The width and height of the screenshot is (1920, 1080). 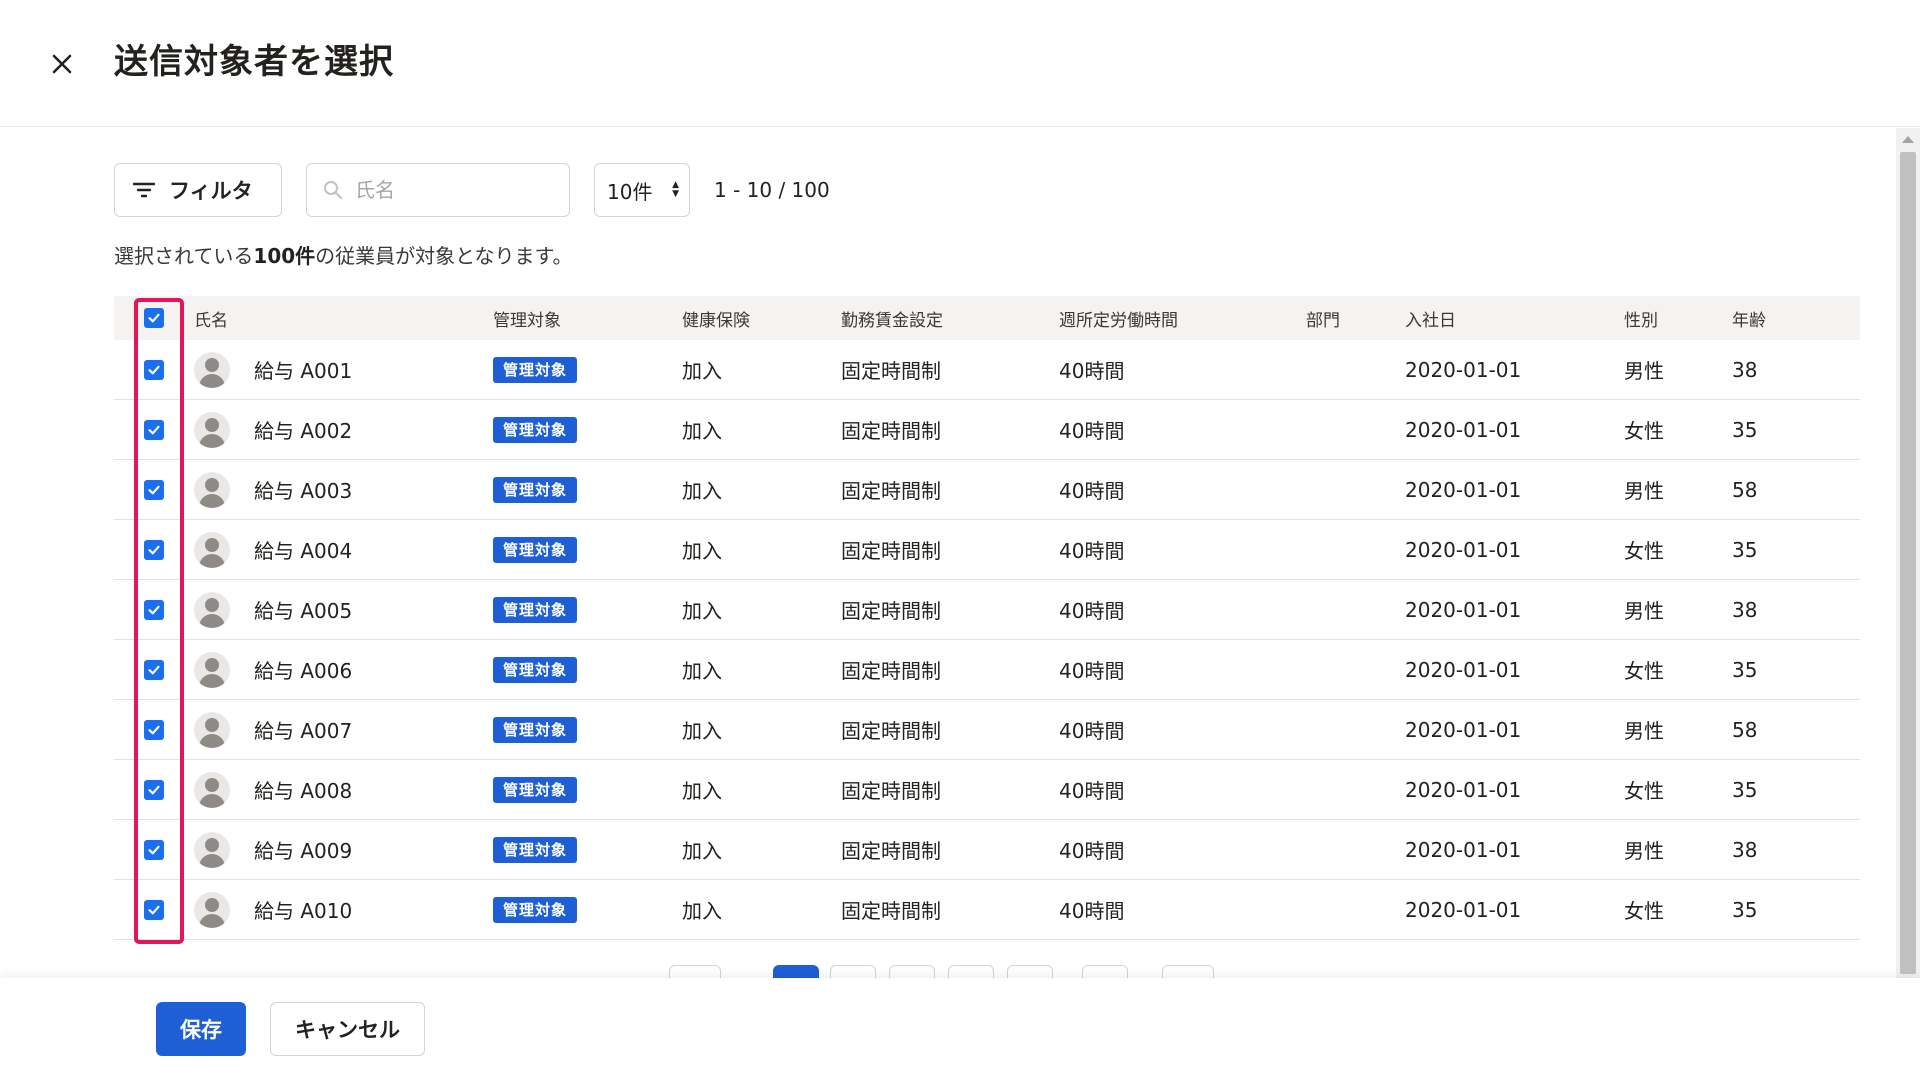 I want to click on column-header-hours: 週所定労働時間, so click(x=1118, y=320).